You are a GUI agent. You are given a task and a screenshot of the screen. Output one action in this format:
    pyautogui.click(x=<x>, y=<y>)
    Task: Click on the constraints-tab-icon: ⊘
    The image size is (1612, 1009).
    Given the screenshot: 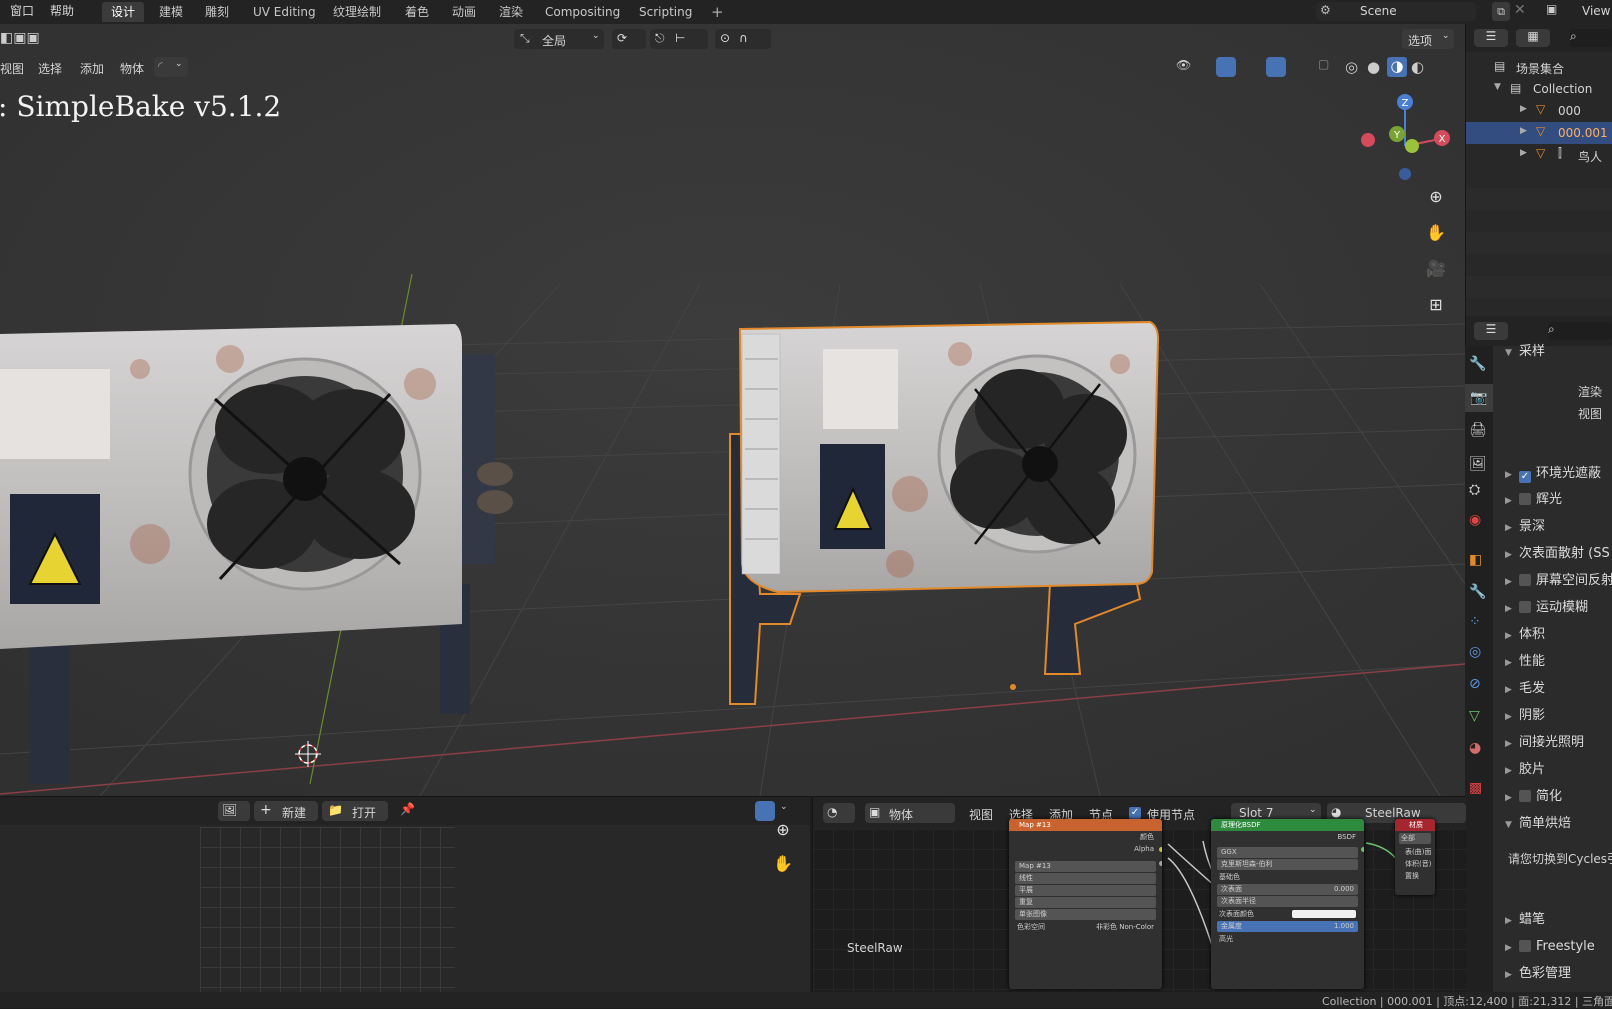 What is the action you would take?
    pyautogui.click(x=1475, y=684)
    